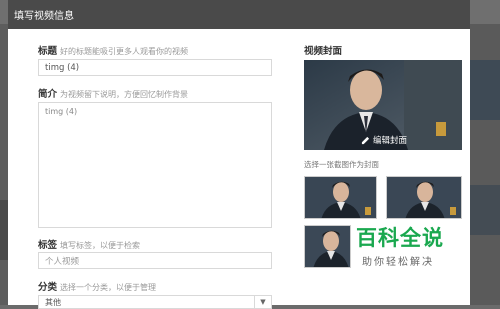 The height and width of the screenshot is (309, 500). Describe the element at coordinates (390, 141) in the screenshot. I see `edit-cover-label: 编辑封面` at that location.